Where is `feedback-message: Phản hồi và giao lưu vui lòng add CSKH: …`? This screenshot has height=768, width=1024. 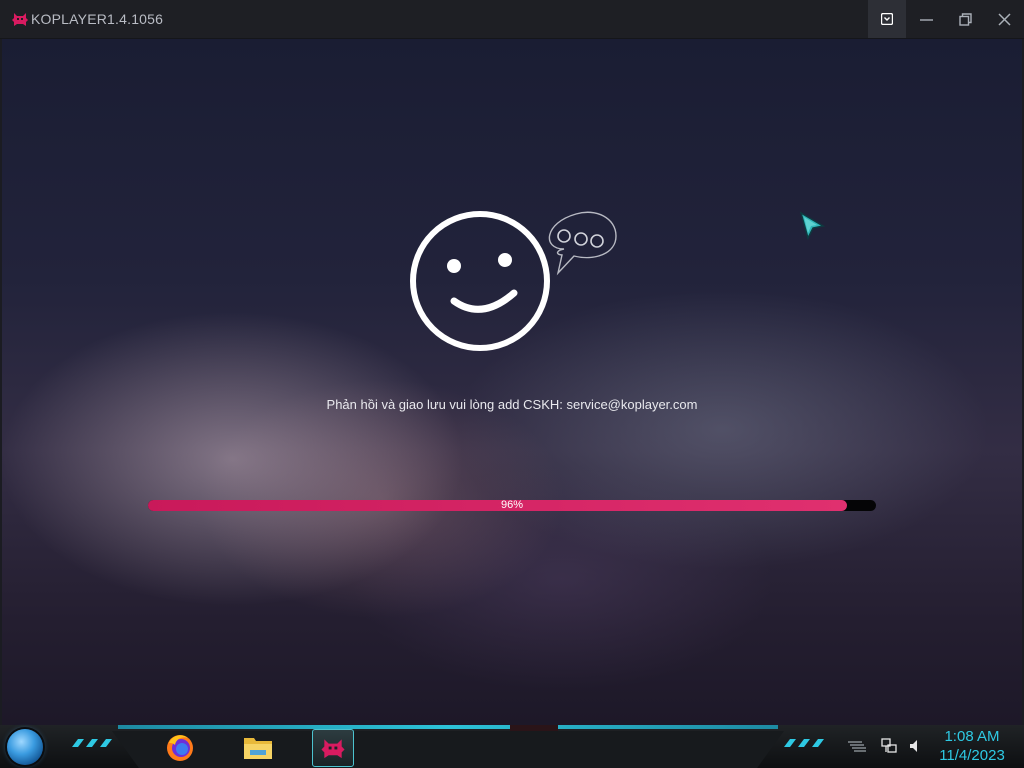 feedback-message: Phản hồi và giao lưu vui lòng add CSKH: … is located at coordinates (512, 404).